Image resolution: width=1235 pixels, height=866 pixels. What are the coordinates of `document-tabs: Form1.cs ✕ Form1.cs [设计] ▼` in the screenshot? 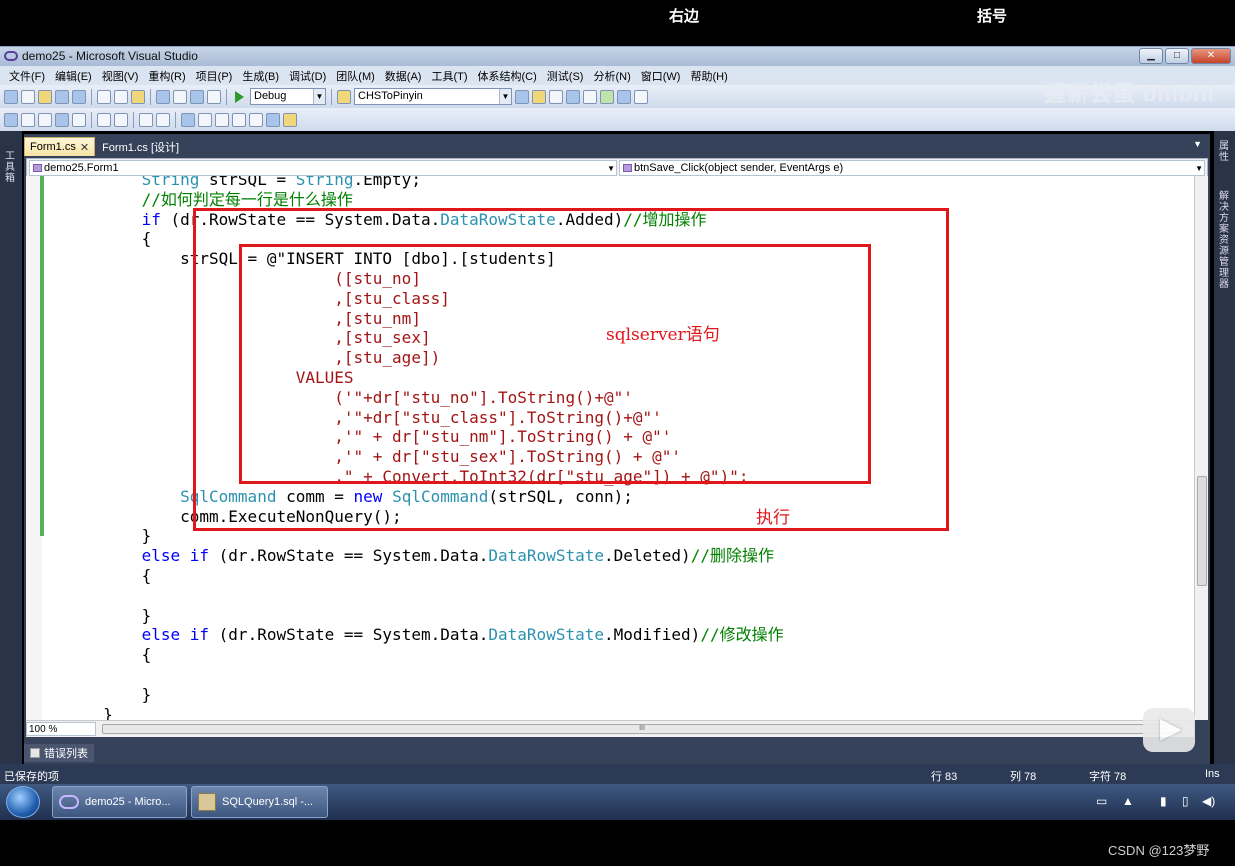 It's located at (617, 146).